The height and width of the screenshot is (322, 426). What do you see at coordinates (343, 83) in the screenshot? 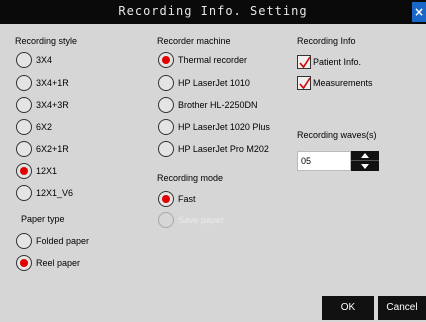
I see `option-label: Measurements` at bounding box center [343, 83].